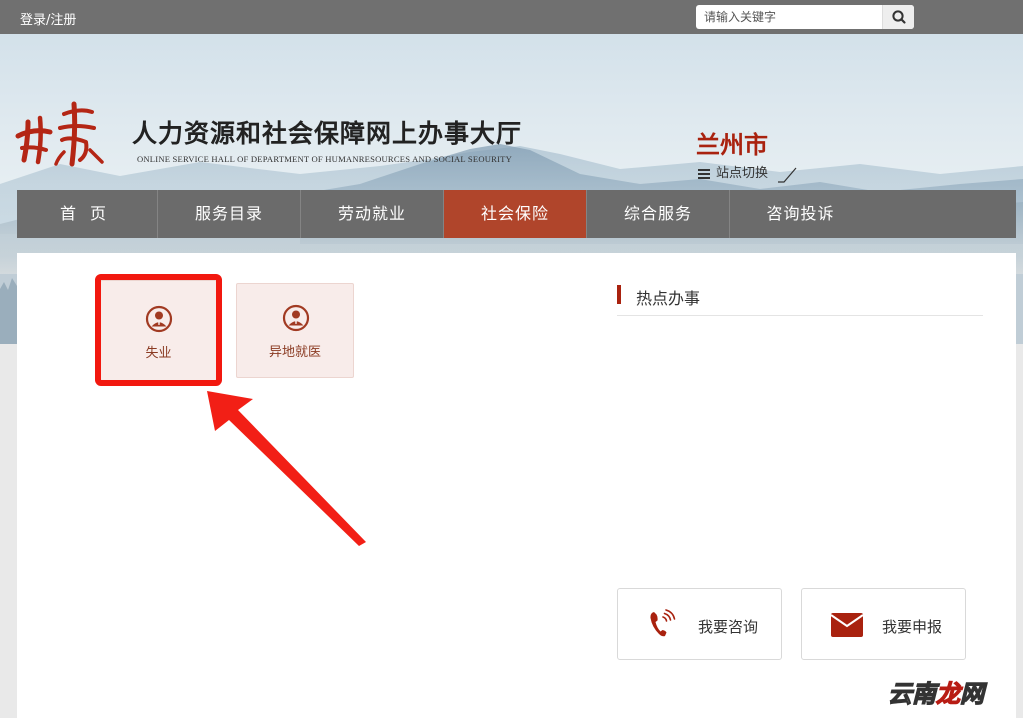 This screenshot has width=1023, height=718. Describe the element at coordinates (912, 627) in the screenshot. I see `declare-label: 我要申报` at that location.